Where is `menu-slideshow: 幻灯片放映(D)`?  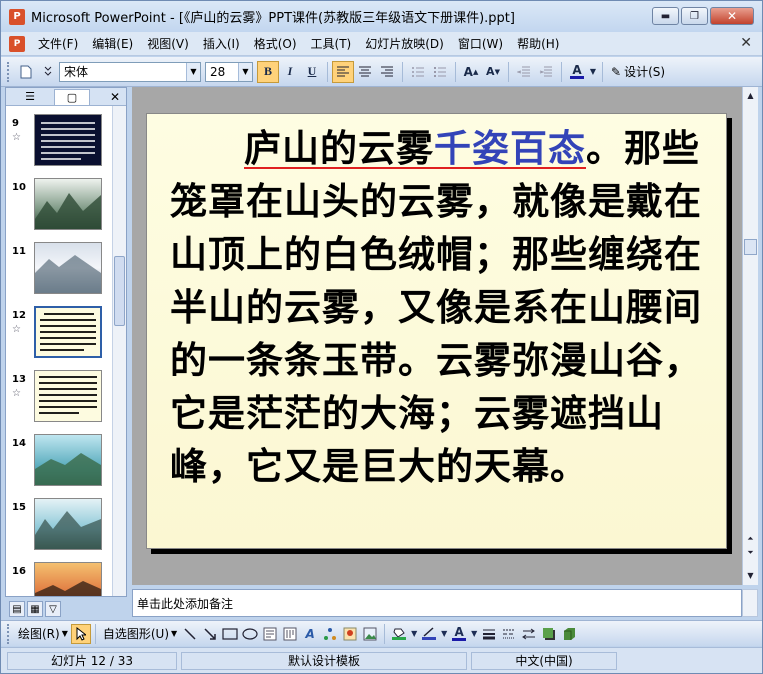
menu-slideshow: 幻灯片放映(D) is located at coordinates (404, 43).